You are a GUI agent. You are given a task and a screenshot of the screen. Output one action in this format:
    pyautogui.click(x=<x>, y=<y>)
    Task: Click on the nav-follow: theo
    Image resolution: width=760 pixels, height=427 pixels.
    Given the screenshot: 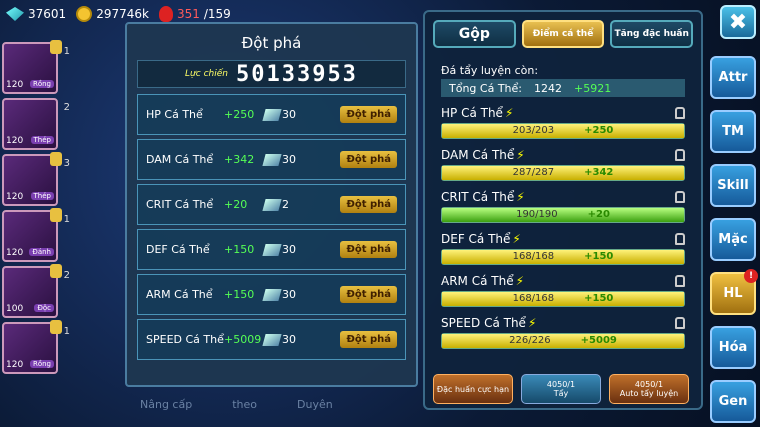 What is the action you would take?
    pyautogui.click(x=244, y=404)
    